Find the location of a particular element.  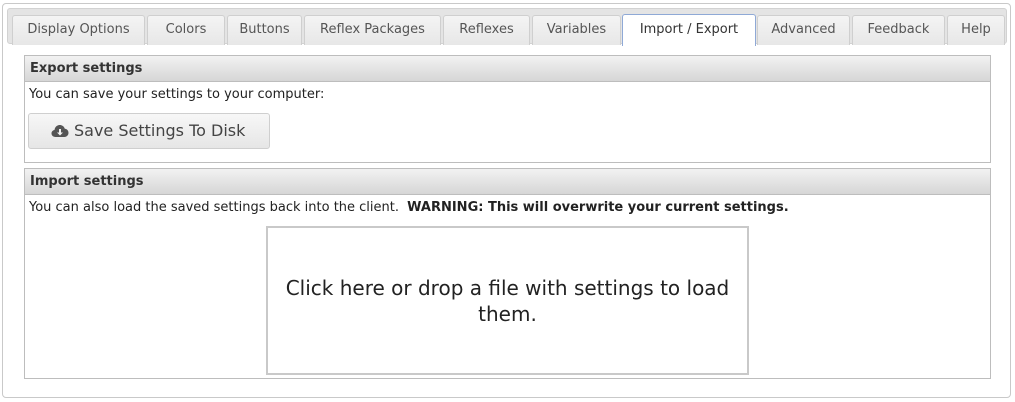

tab-buttons: Buttons is located at coordinates (264, 30).